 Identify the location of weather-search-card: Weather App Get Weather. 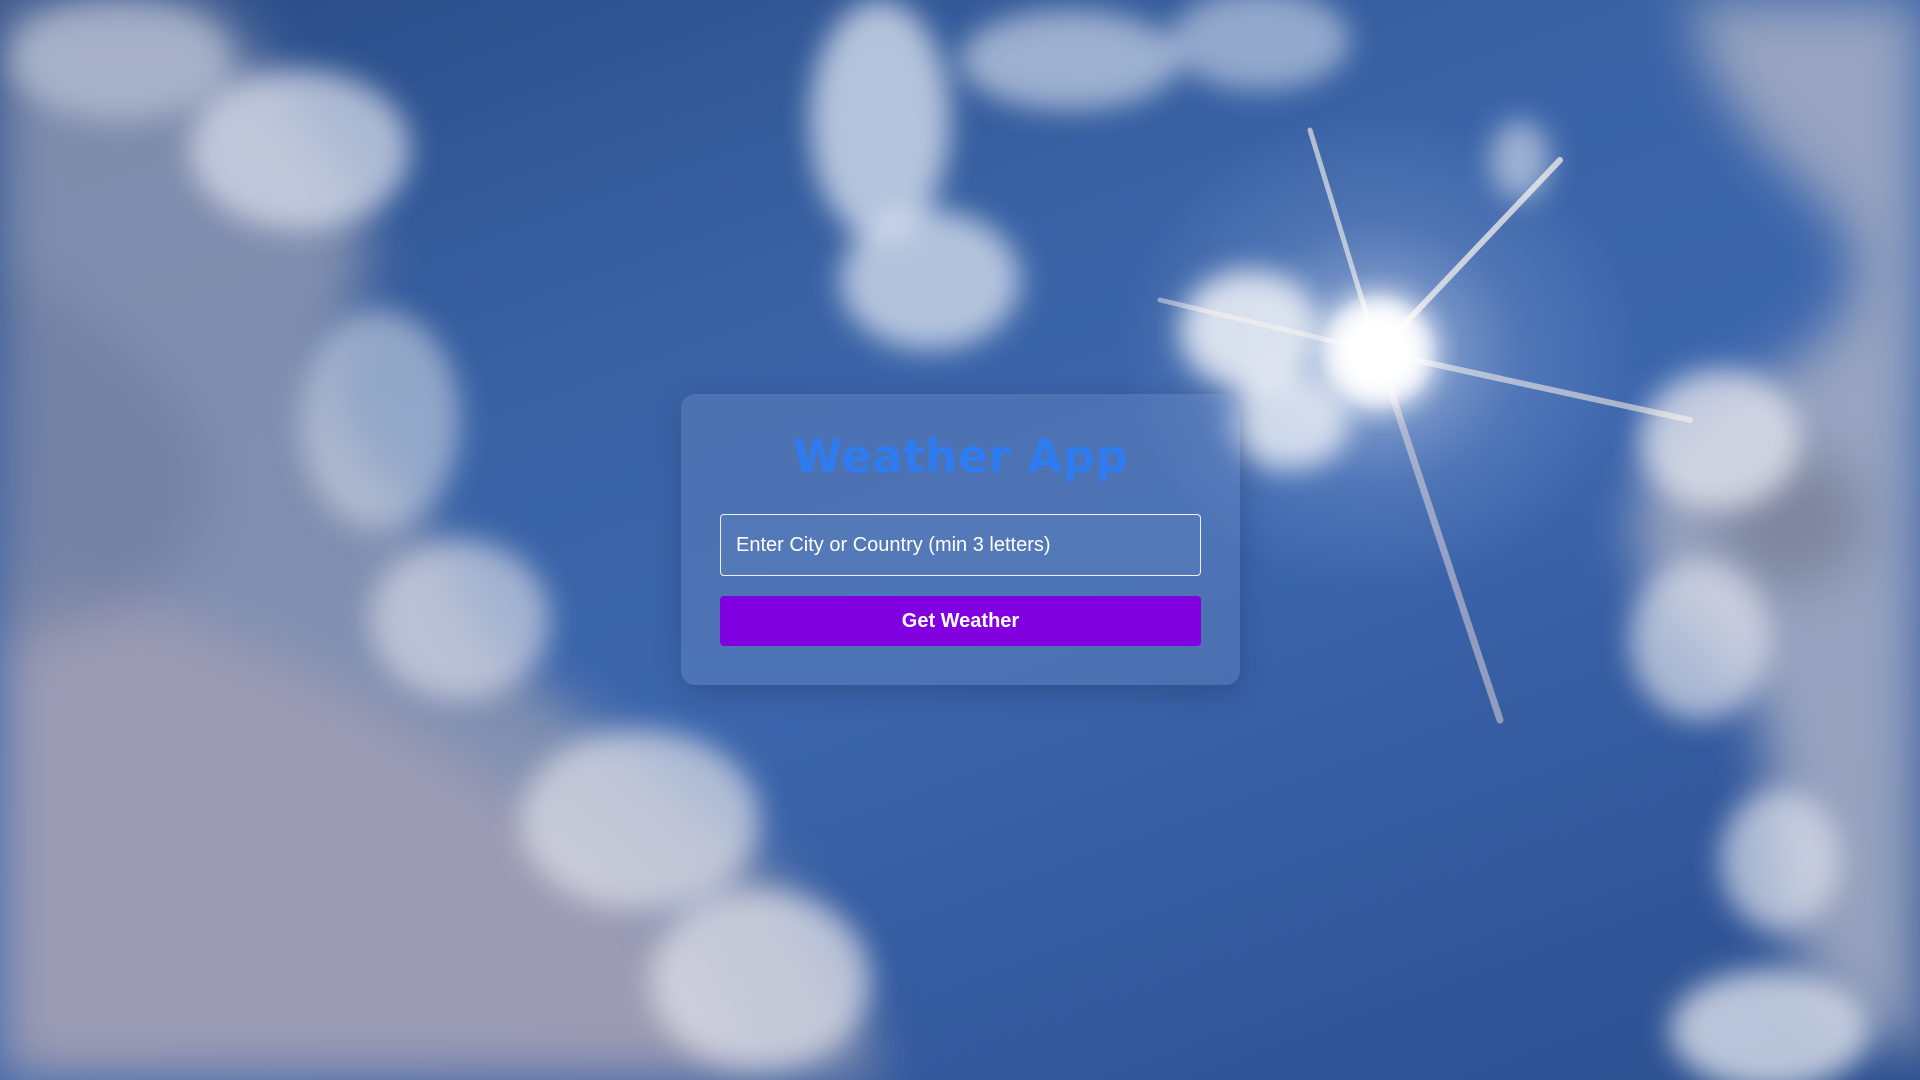
(960, 539).